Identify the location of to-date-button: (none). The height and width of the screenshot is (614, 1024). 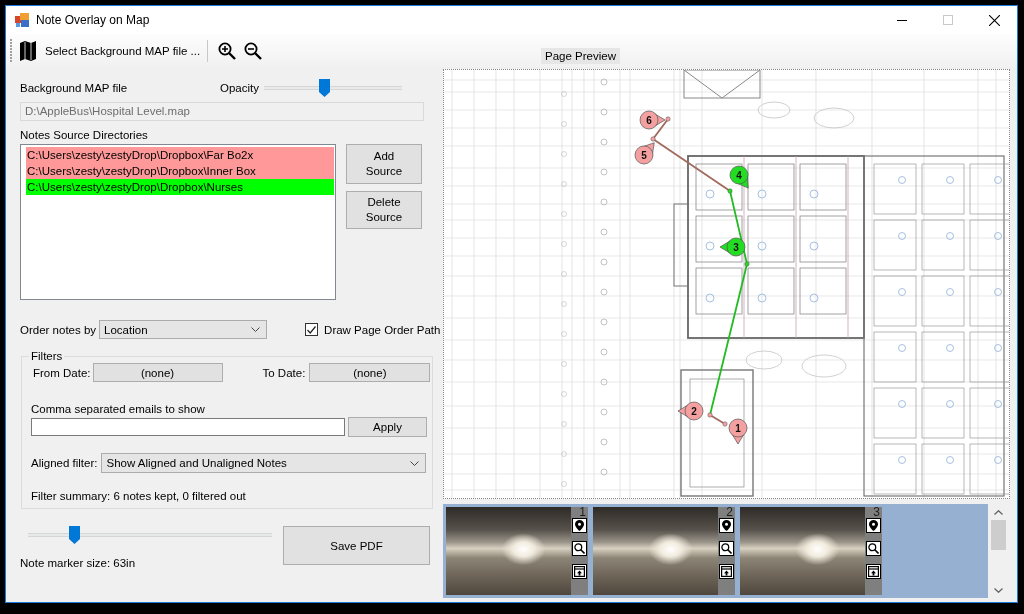
(370, 372).